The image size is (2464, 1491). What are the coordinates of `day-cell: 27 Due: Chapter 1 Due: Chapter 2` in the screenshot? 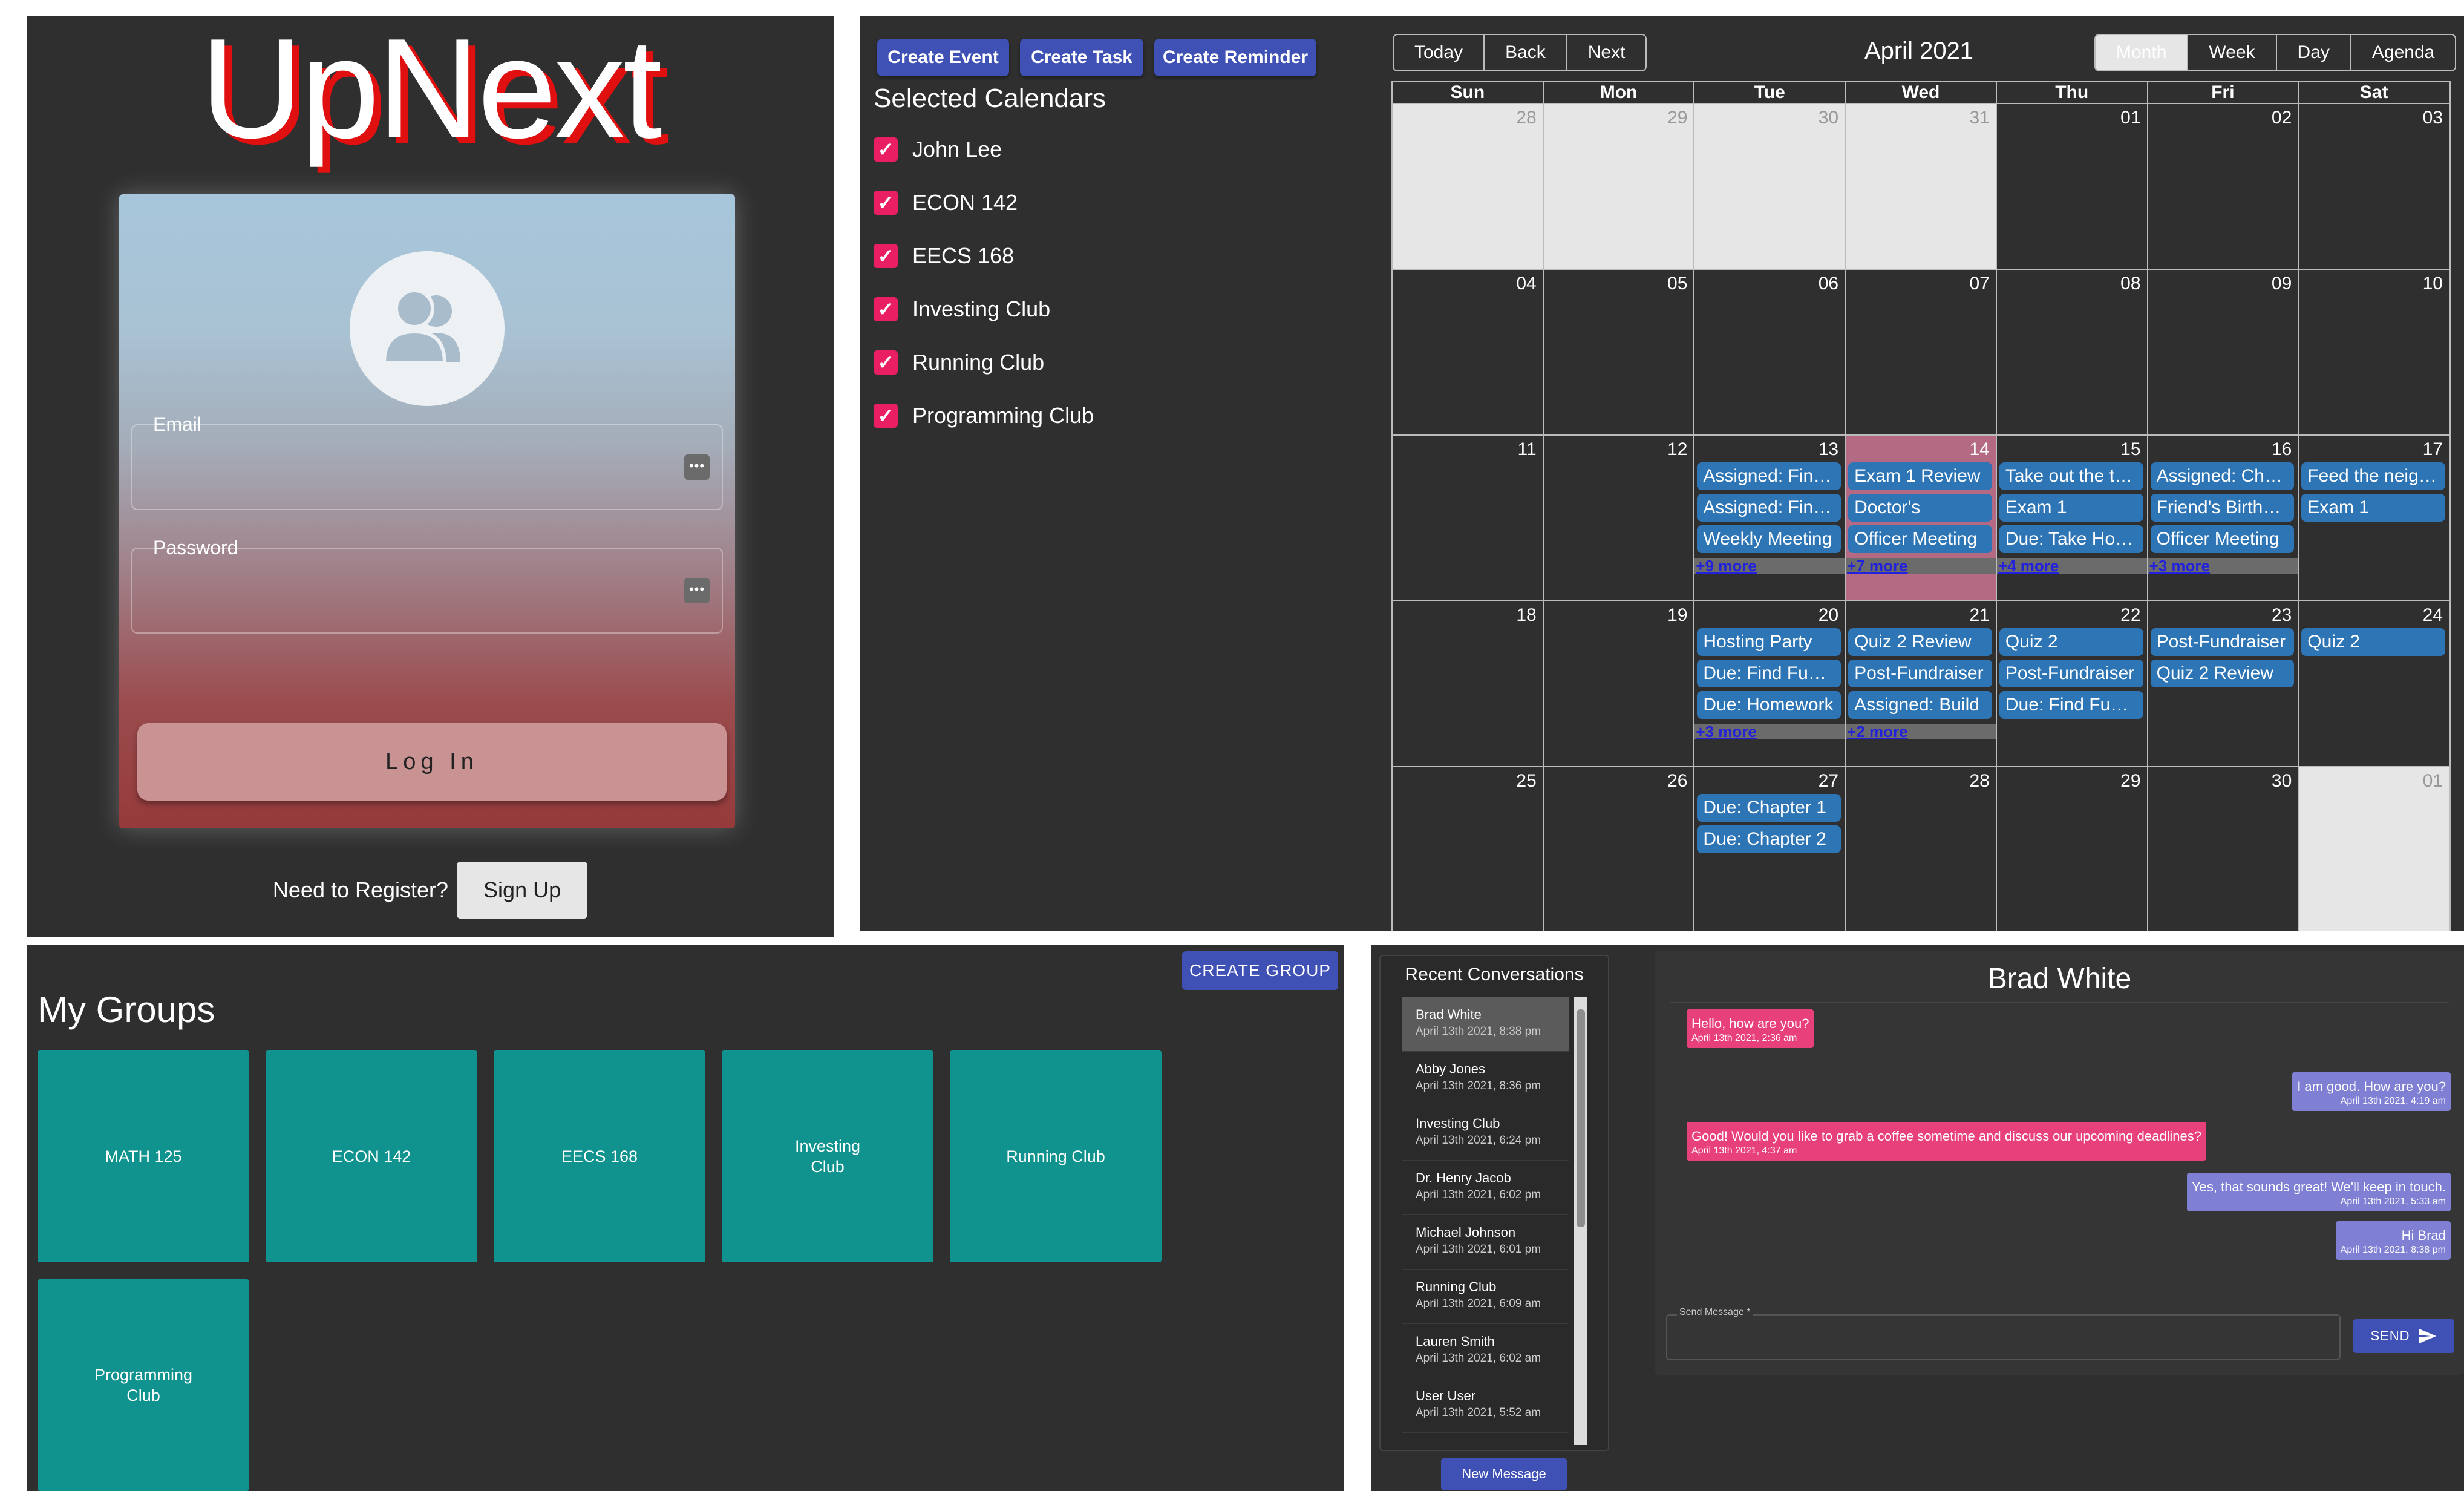 It's located at (1770, 849).